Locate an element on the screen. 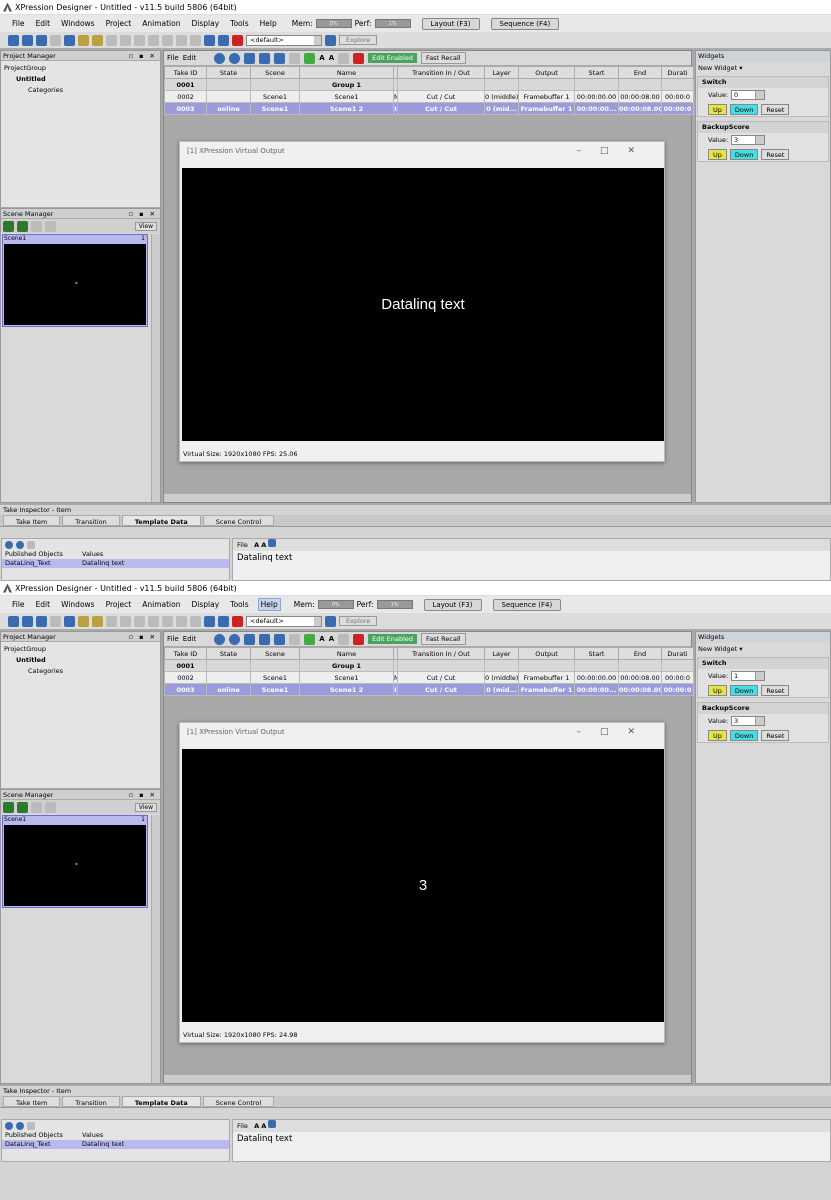 Image resolution: width=831 pixels, height=1200 pixels. rotate-icon is located at coordinates (97, 621).